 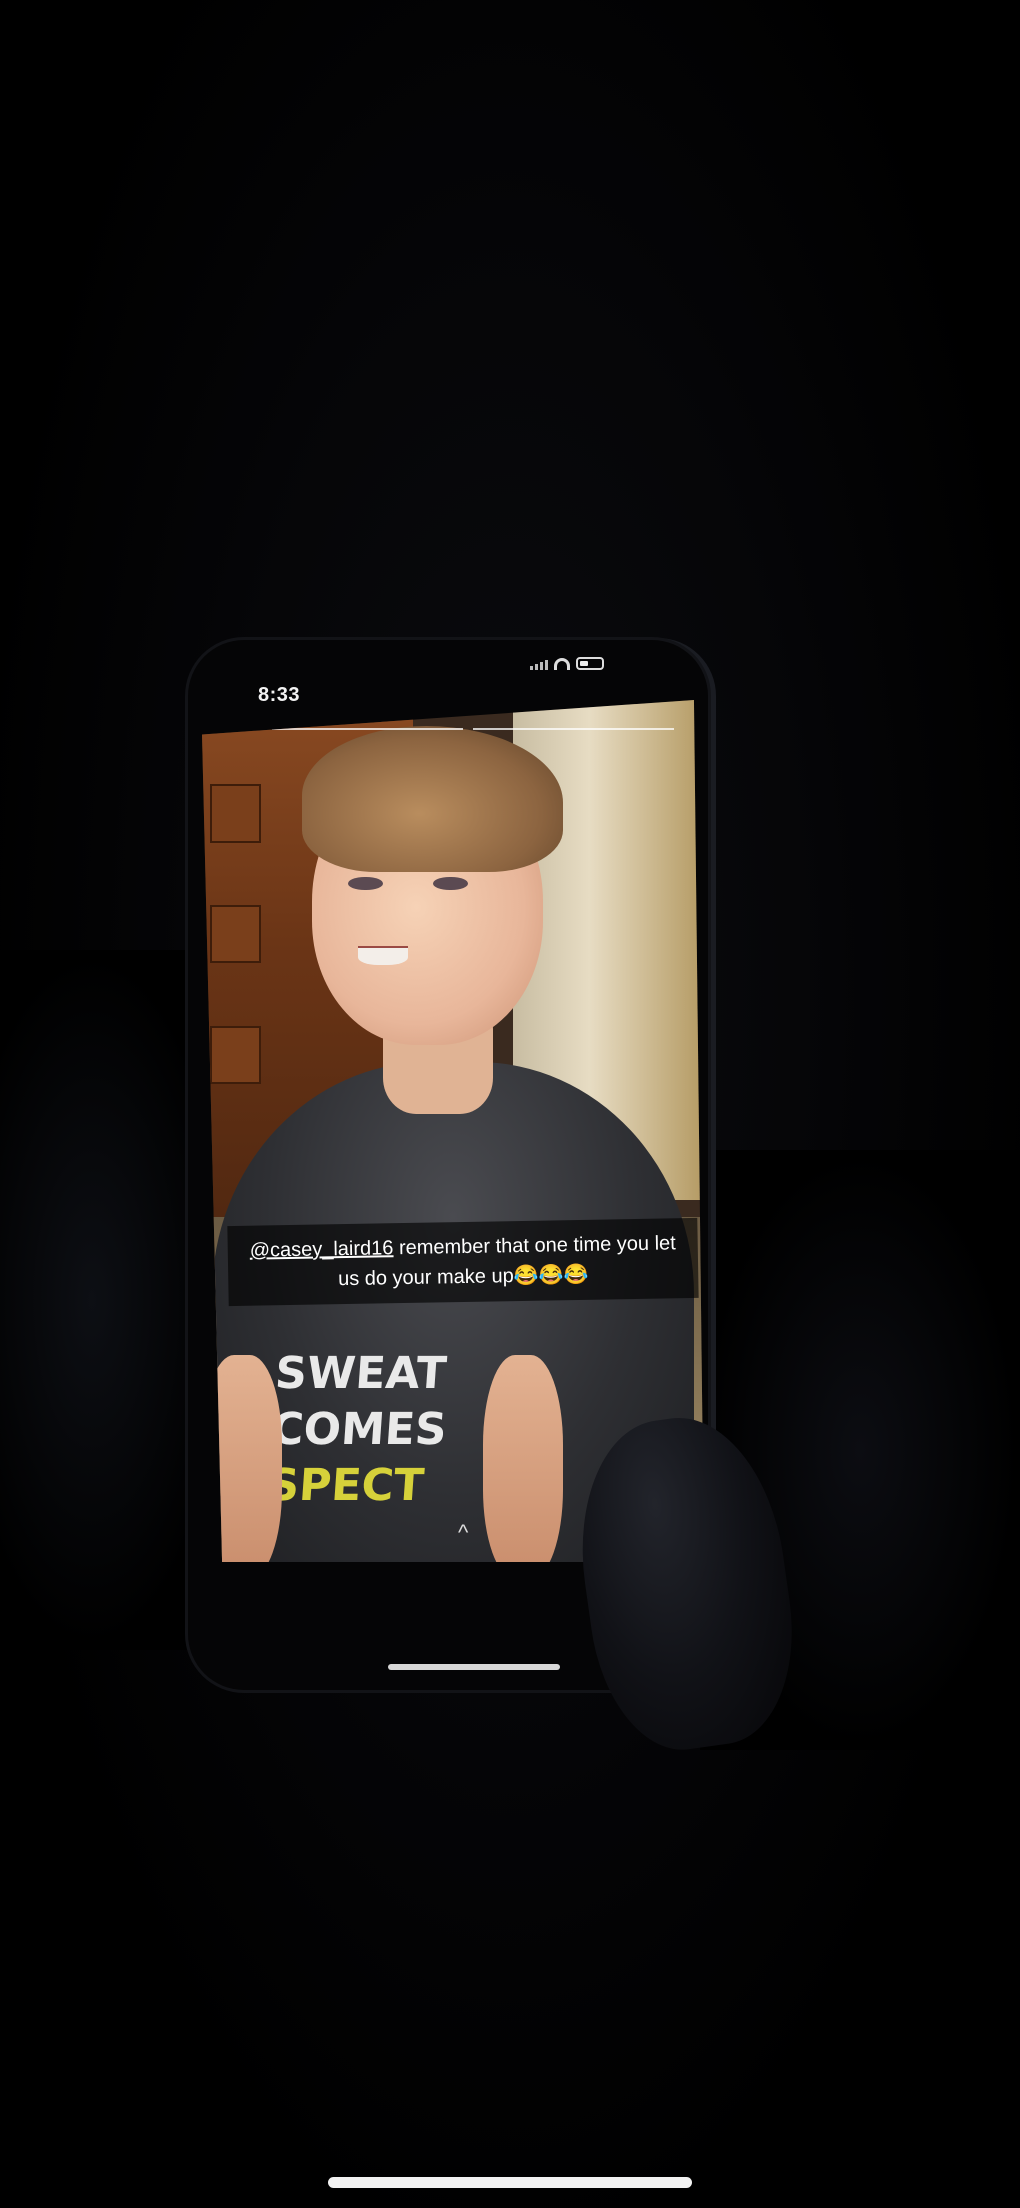 What do you see at coordinates (510, 2182) in the screenshot?
I see `home-indicator` at bounding box center [510, 2182].